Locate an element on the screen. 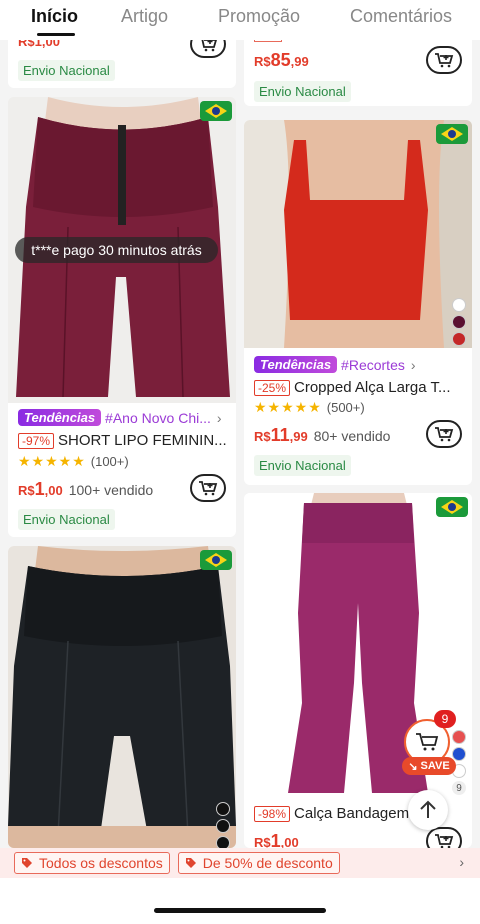 This screenshot has height=924, width=480. tab-inicio: Início is located at coordinates (54, 16).